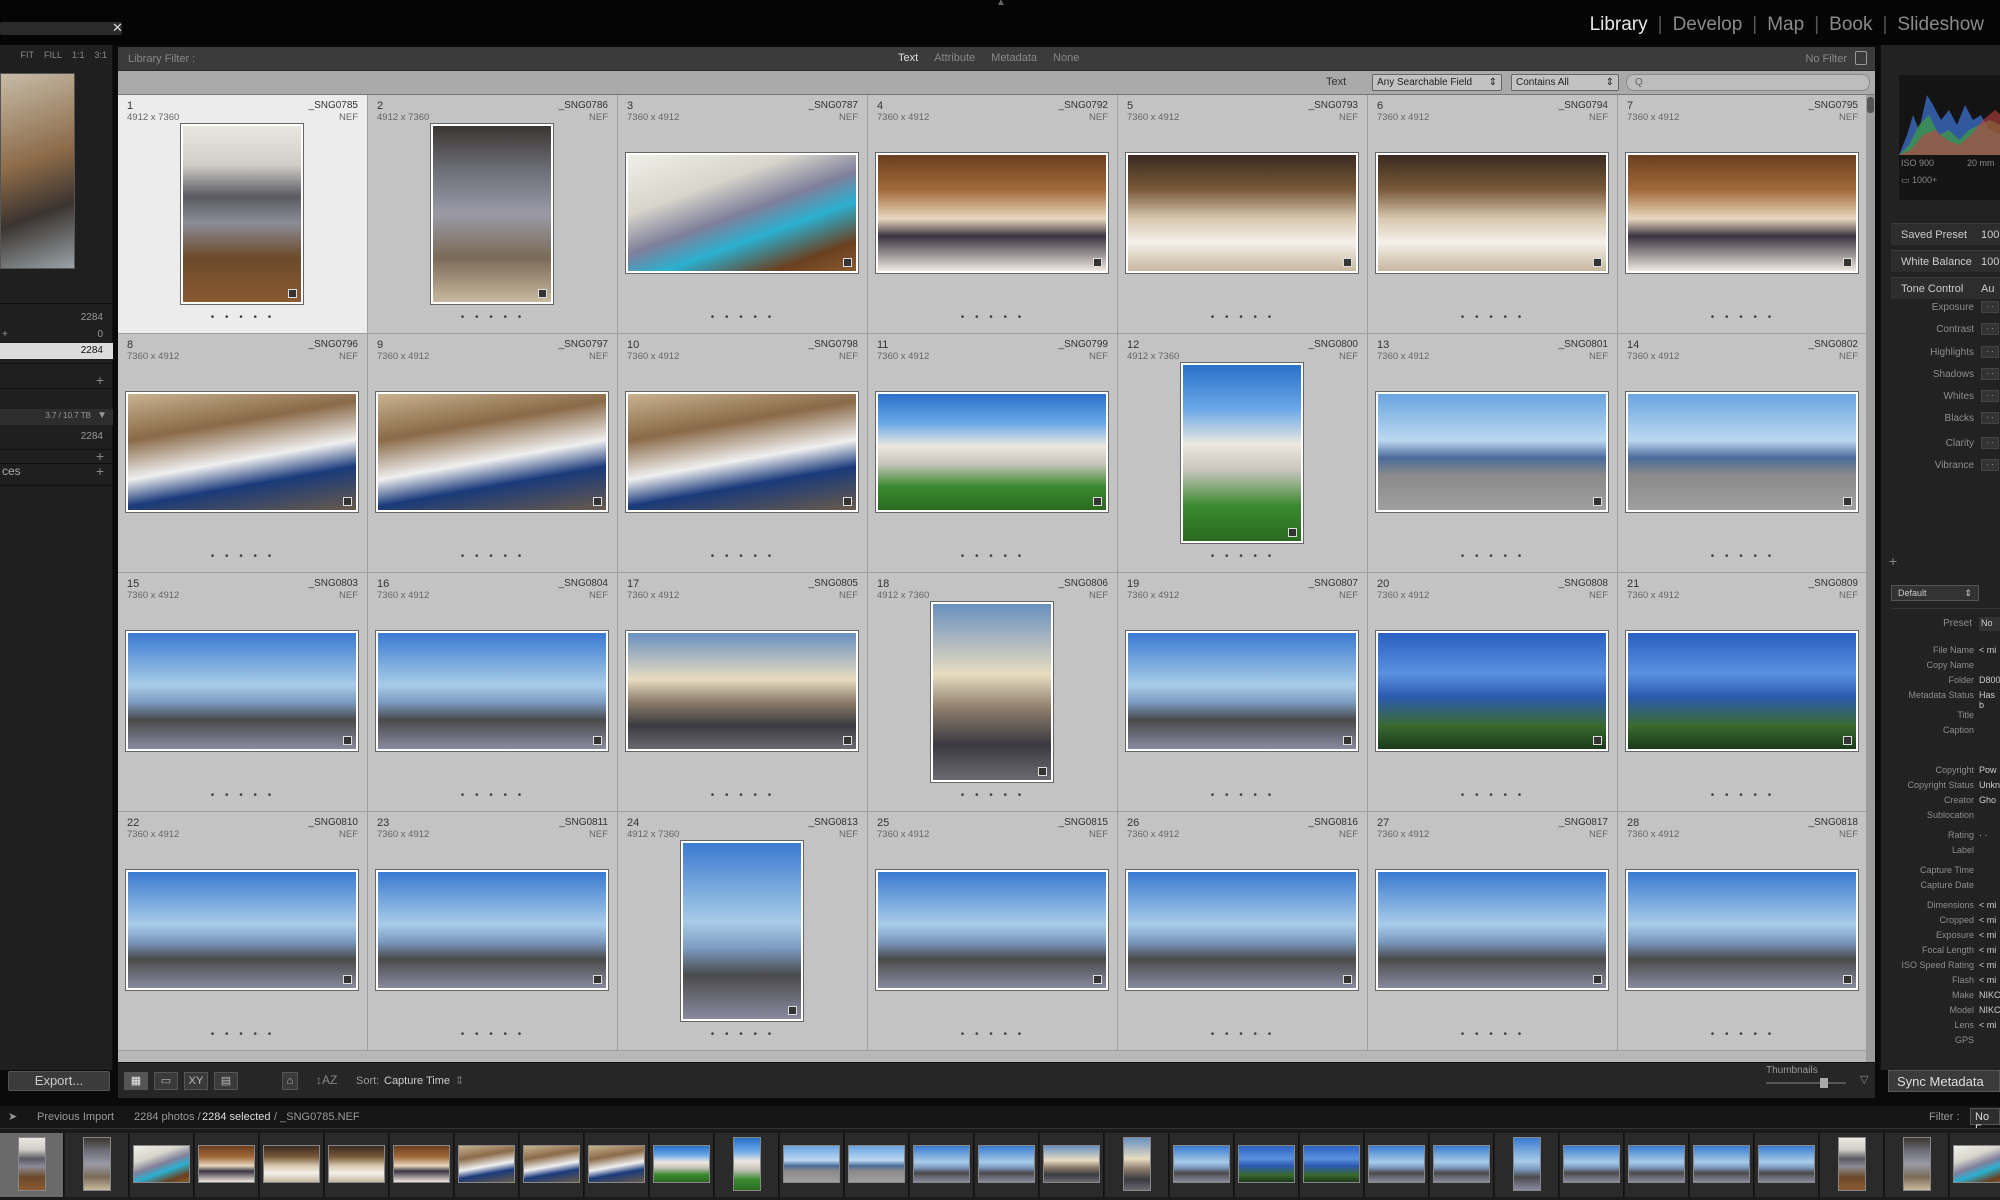 Image resolution: width=2000 pixels, height=1200 pixels. I want to click on loupe-view-icon: ▭, so click(166, 1081).